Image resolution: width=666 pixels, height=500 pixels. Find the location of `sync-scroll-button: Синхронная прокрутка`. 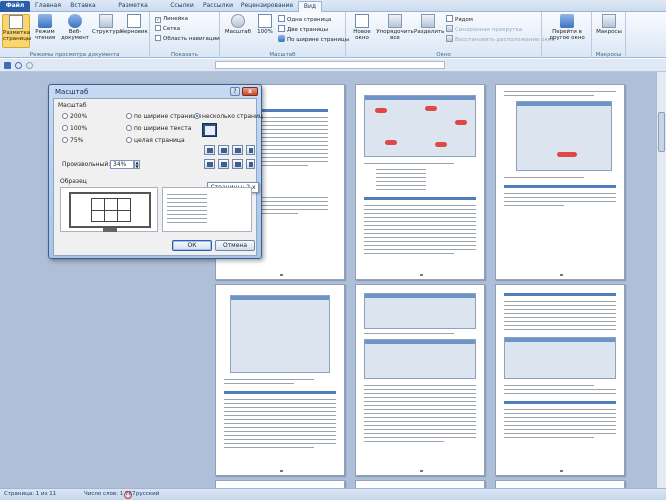

sync-scroll-button: Синхронная прокрутка is located at coordinates (484, 29).